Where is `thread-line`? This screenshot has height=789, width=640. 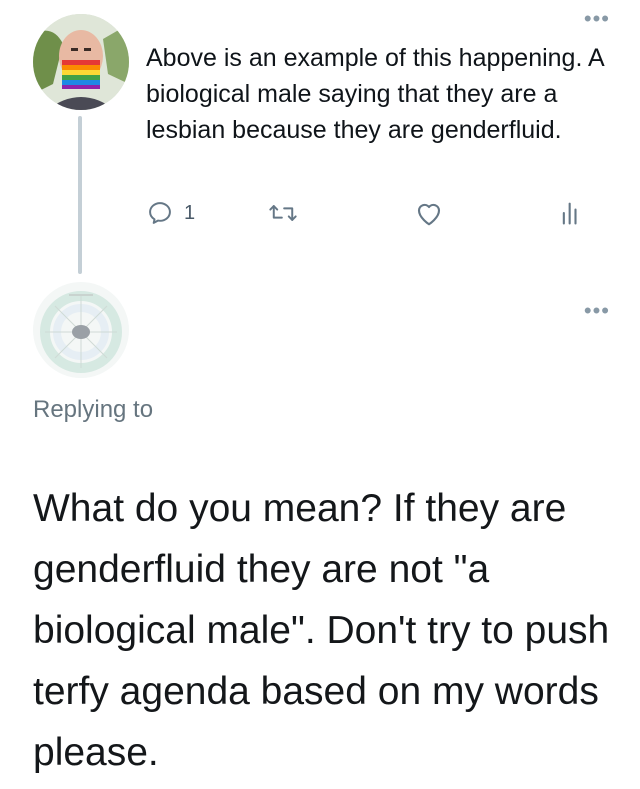 thread-line is located at coordinates (80, 195).